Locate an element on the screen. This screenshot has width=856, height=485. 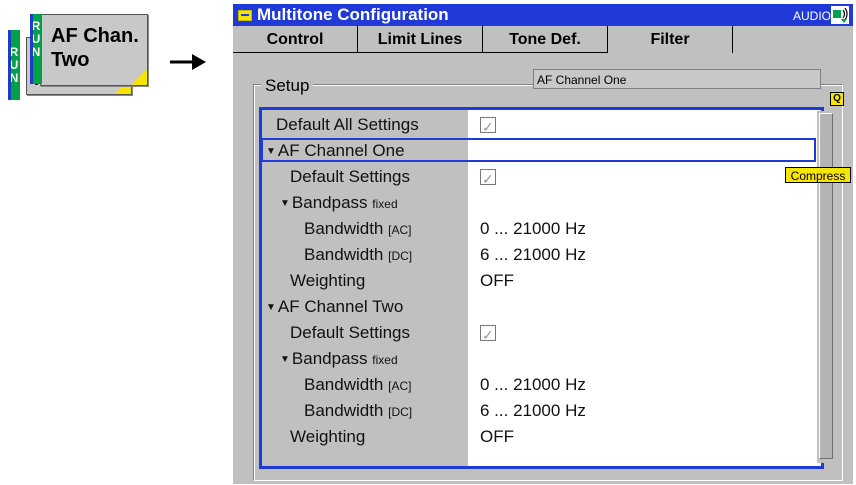
setup-label: Setup is located at coordinates (287, 86).